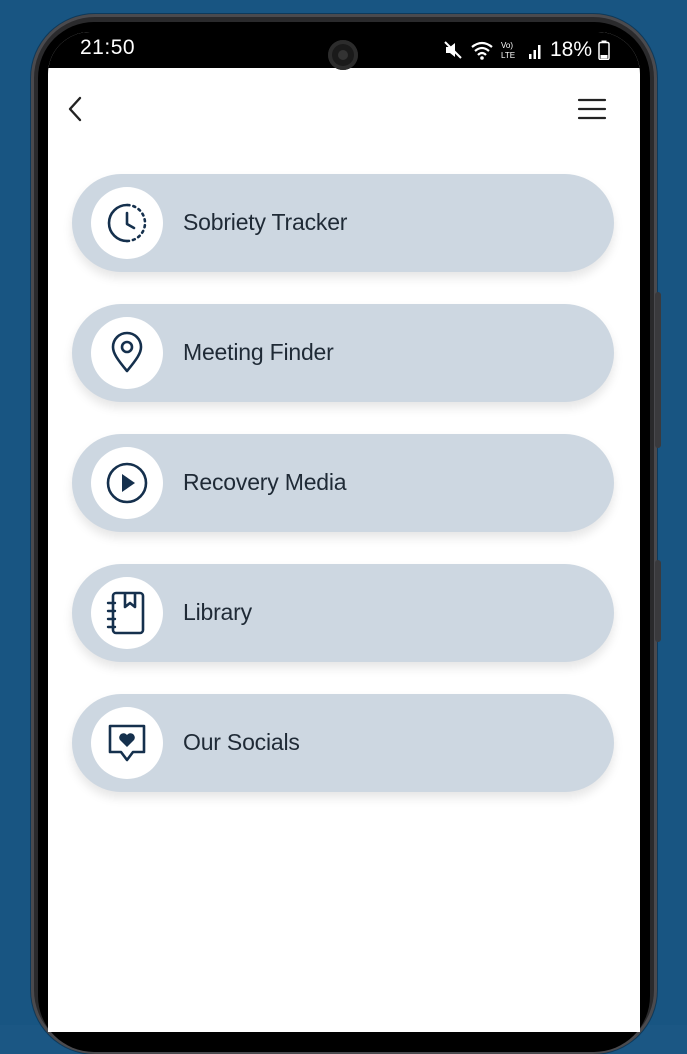 The width and height of the screenshot is (687, 1054). I want to click on menu-item-library: Library, so click(343, 613).